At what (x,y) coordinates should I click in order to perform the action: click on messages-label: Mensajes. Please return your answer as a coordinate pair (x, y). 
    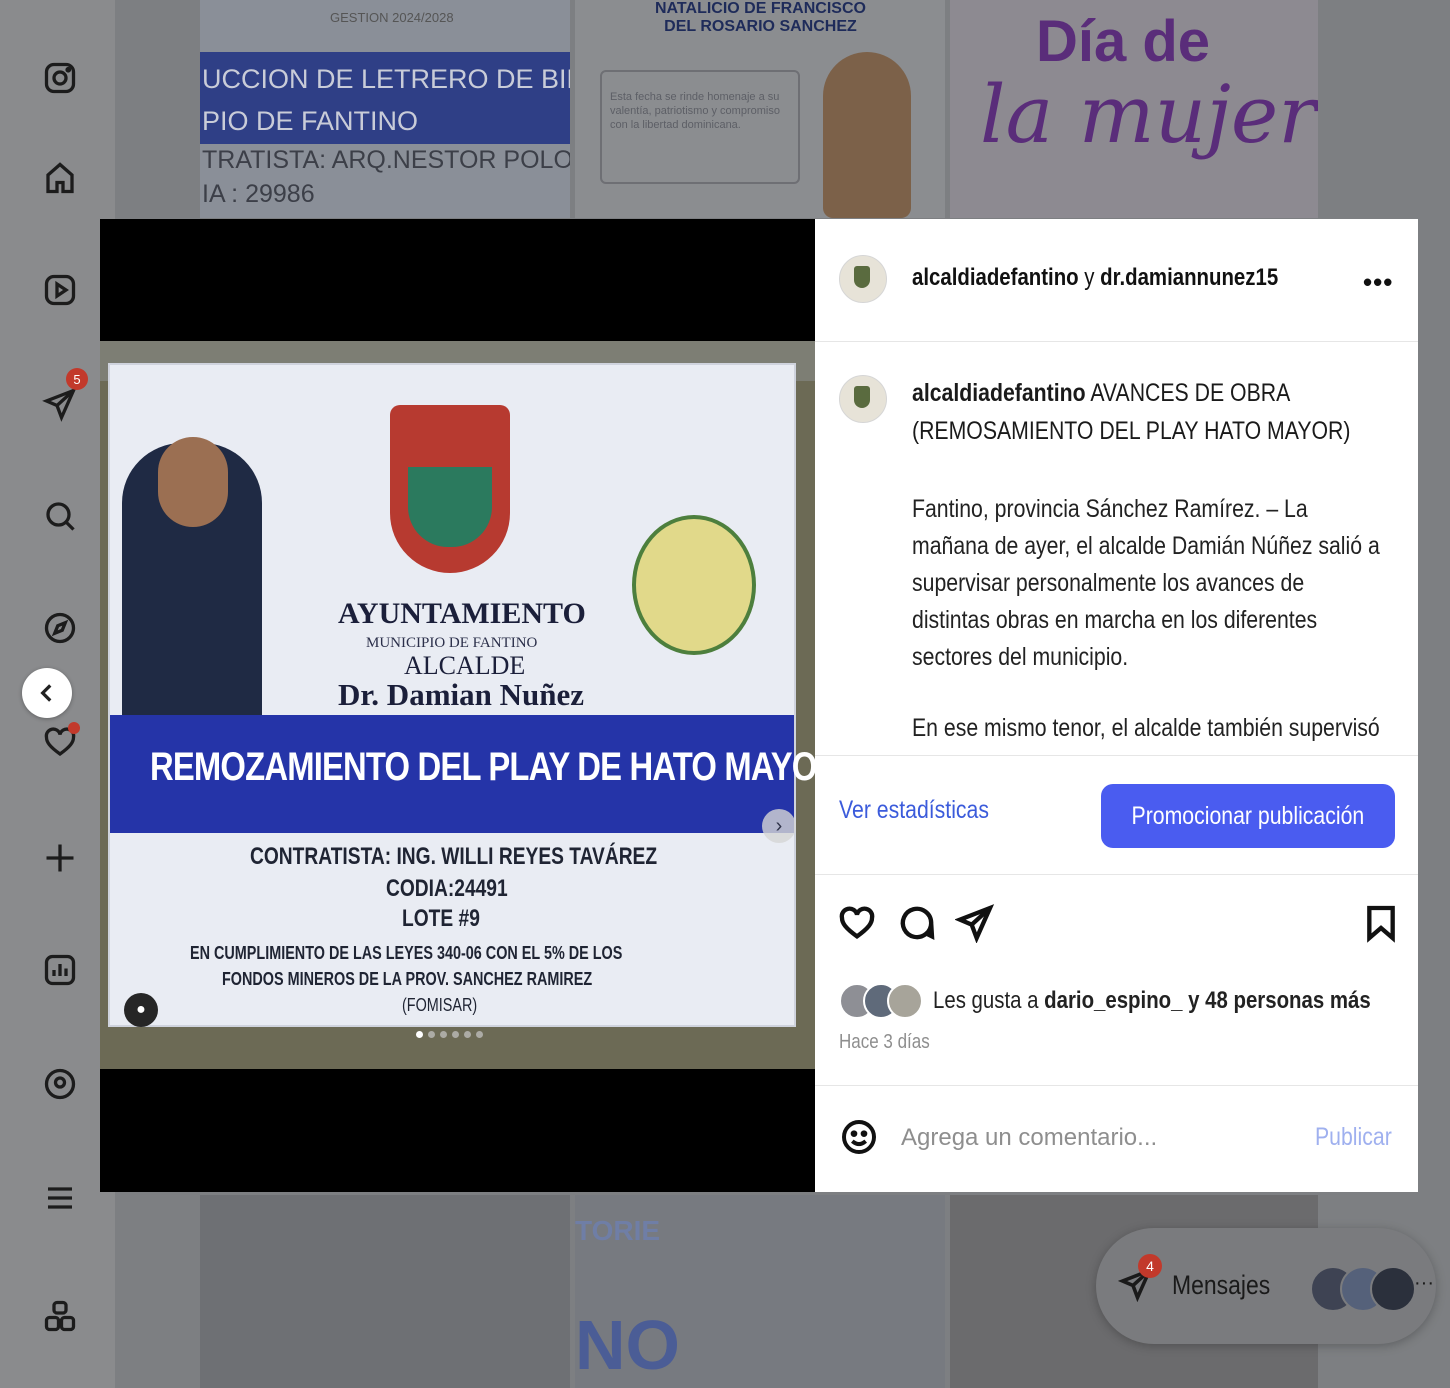
    Looking at the image, I should click on (1221, 1285).